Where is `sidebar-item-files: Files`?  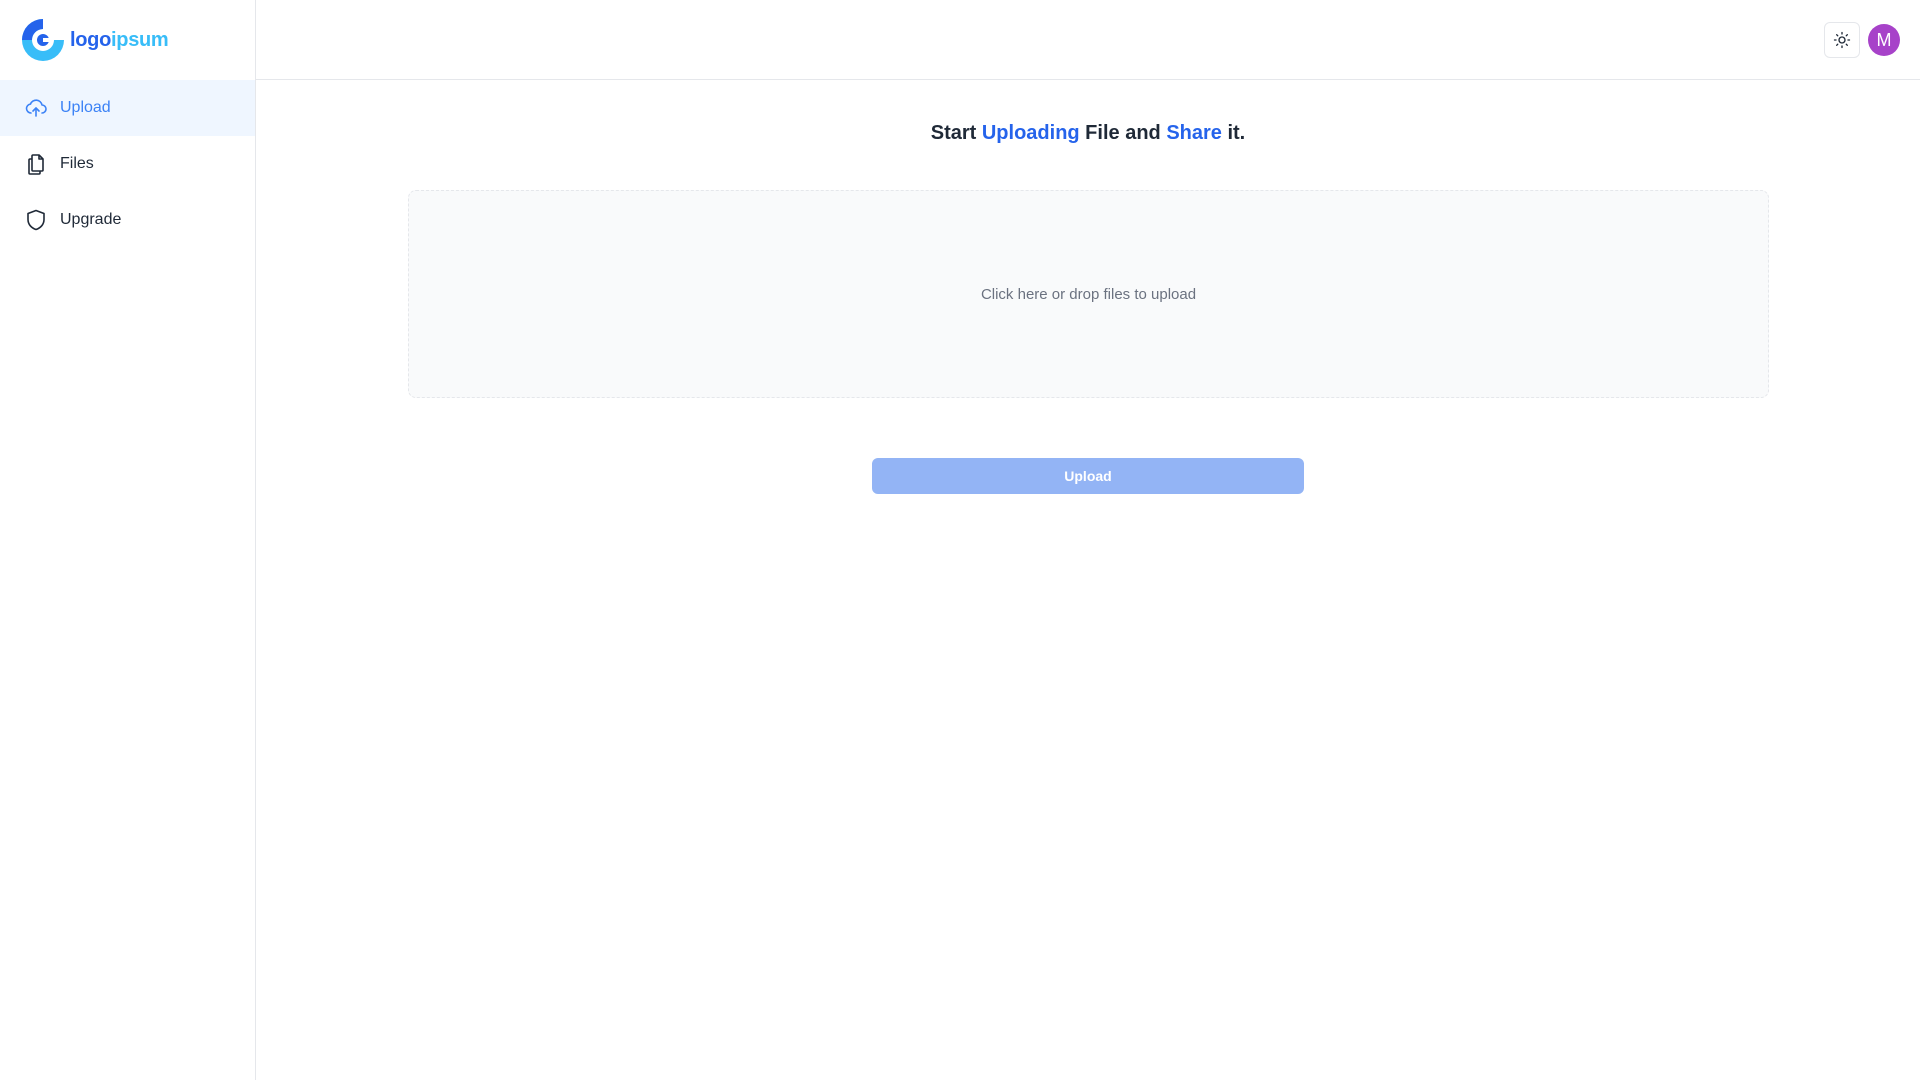
sidebar-item-files: Files is located at coordinates (127, 164).